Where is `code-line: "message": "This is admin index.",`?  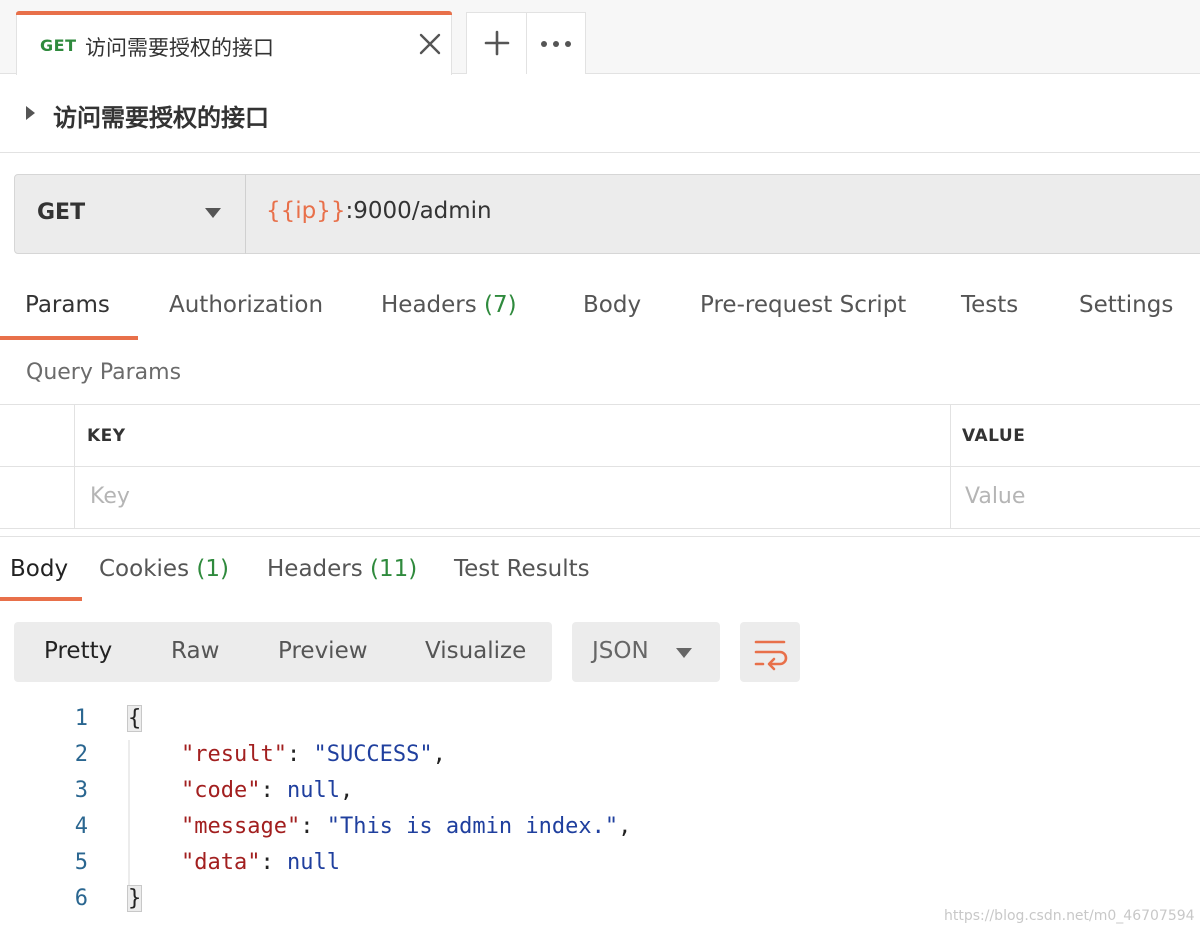 code-line: "message": "This is admin index.", is located at coordinates (406, 826).